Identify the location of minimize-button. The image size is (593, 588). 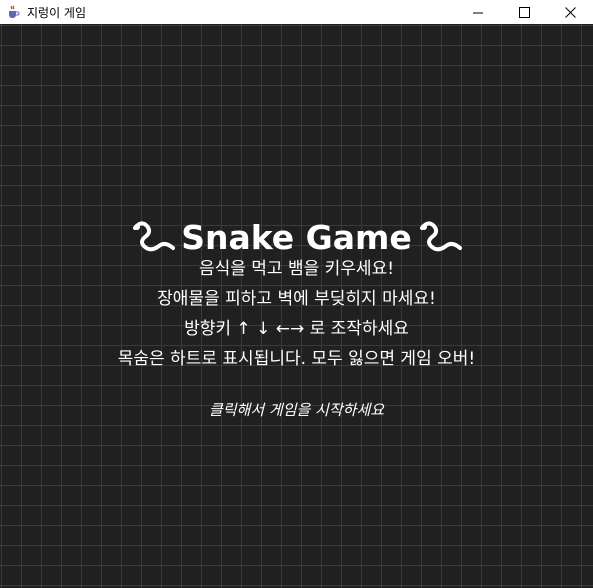
(478, 12).